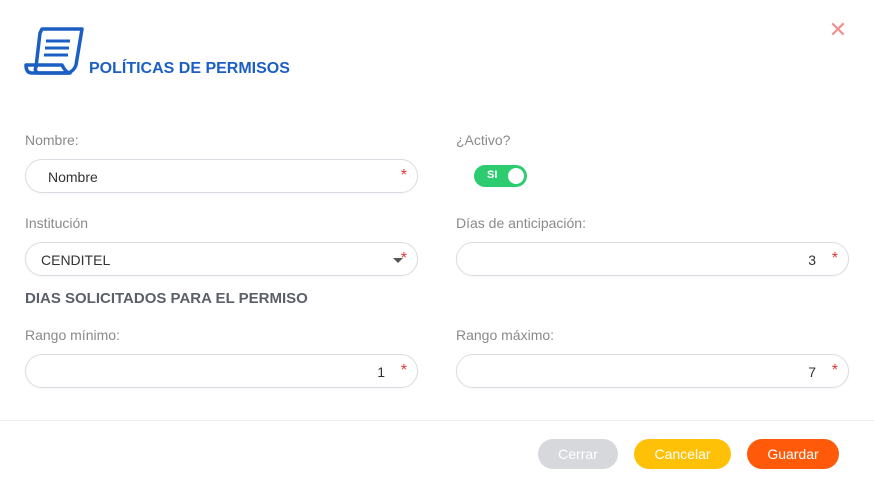 This screenshot has height=501, width=874. What do you see at coordinates (793, 454) in the screenshot?
I see `guardar-button: Guardar` at bounding box center [793, 454].